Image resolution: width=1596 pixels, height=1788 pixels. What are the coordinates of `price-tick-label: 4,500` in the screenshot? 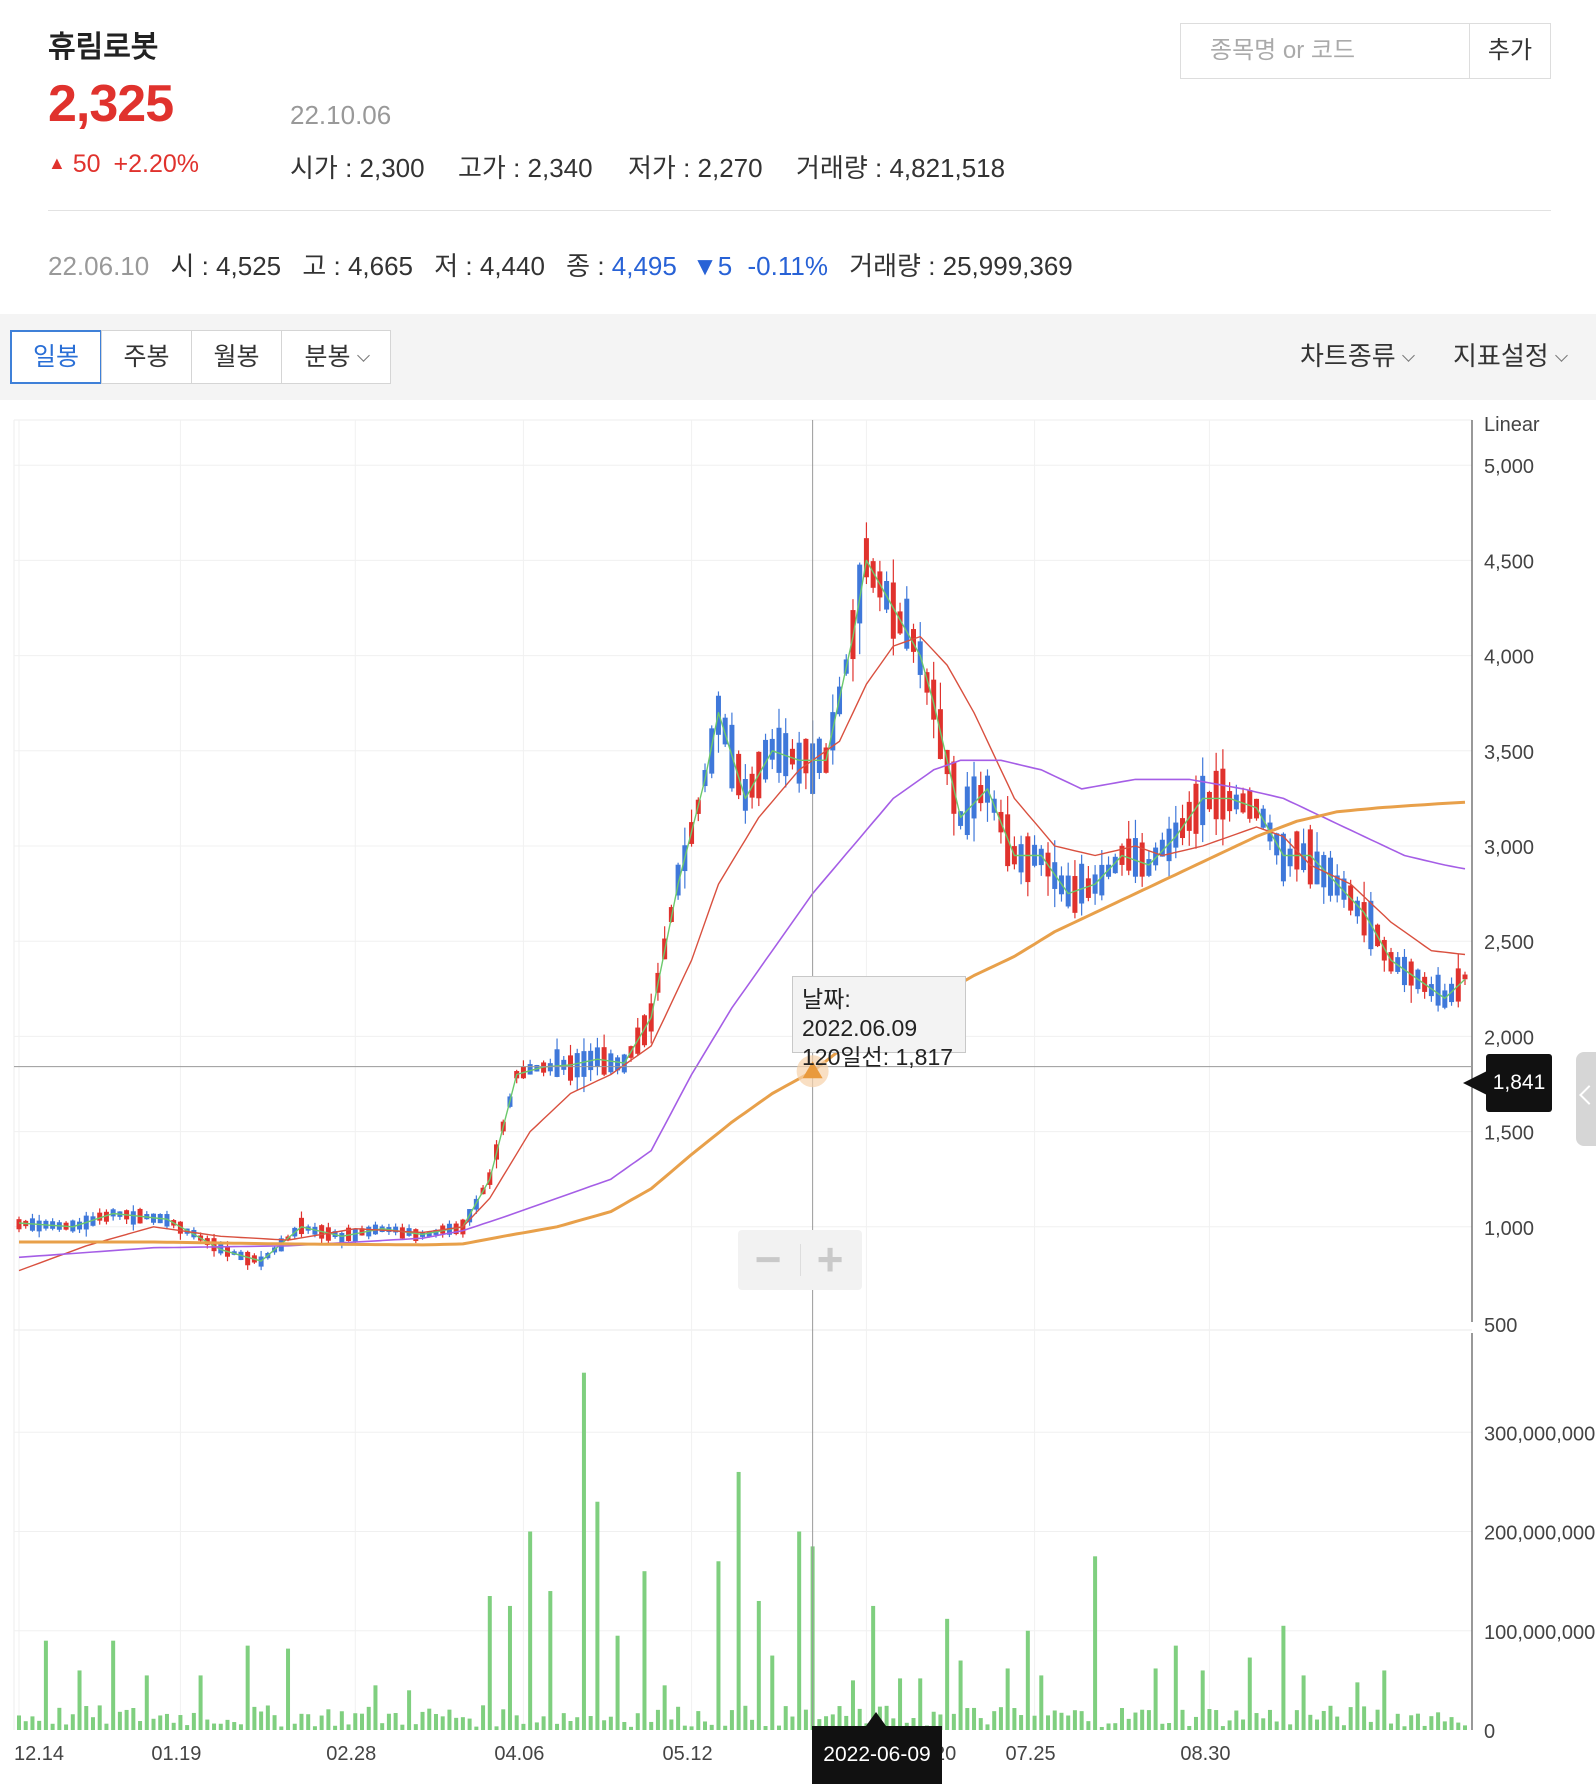 It's located at (1509, 562).